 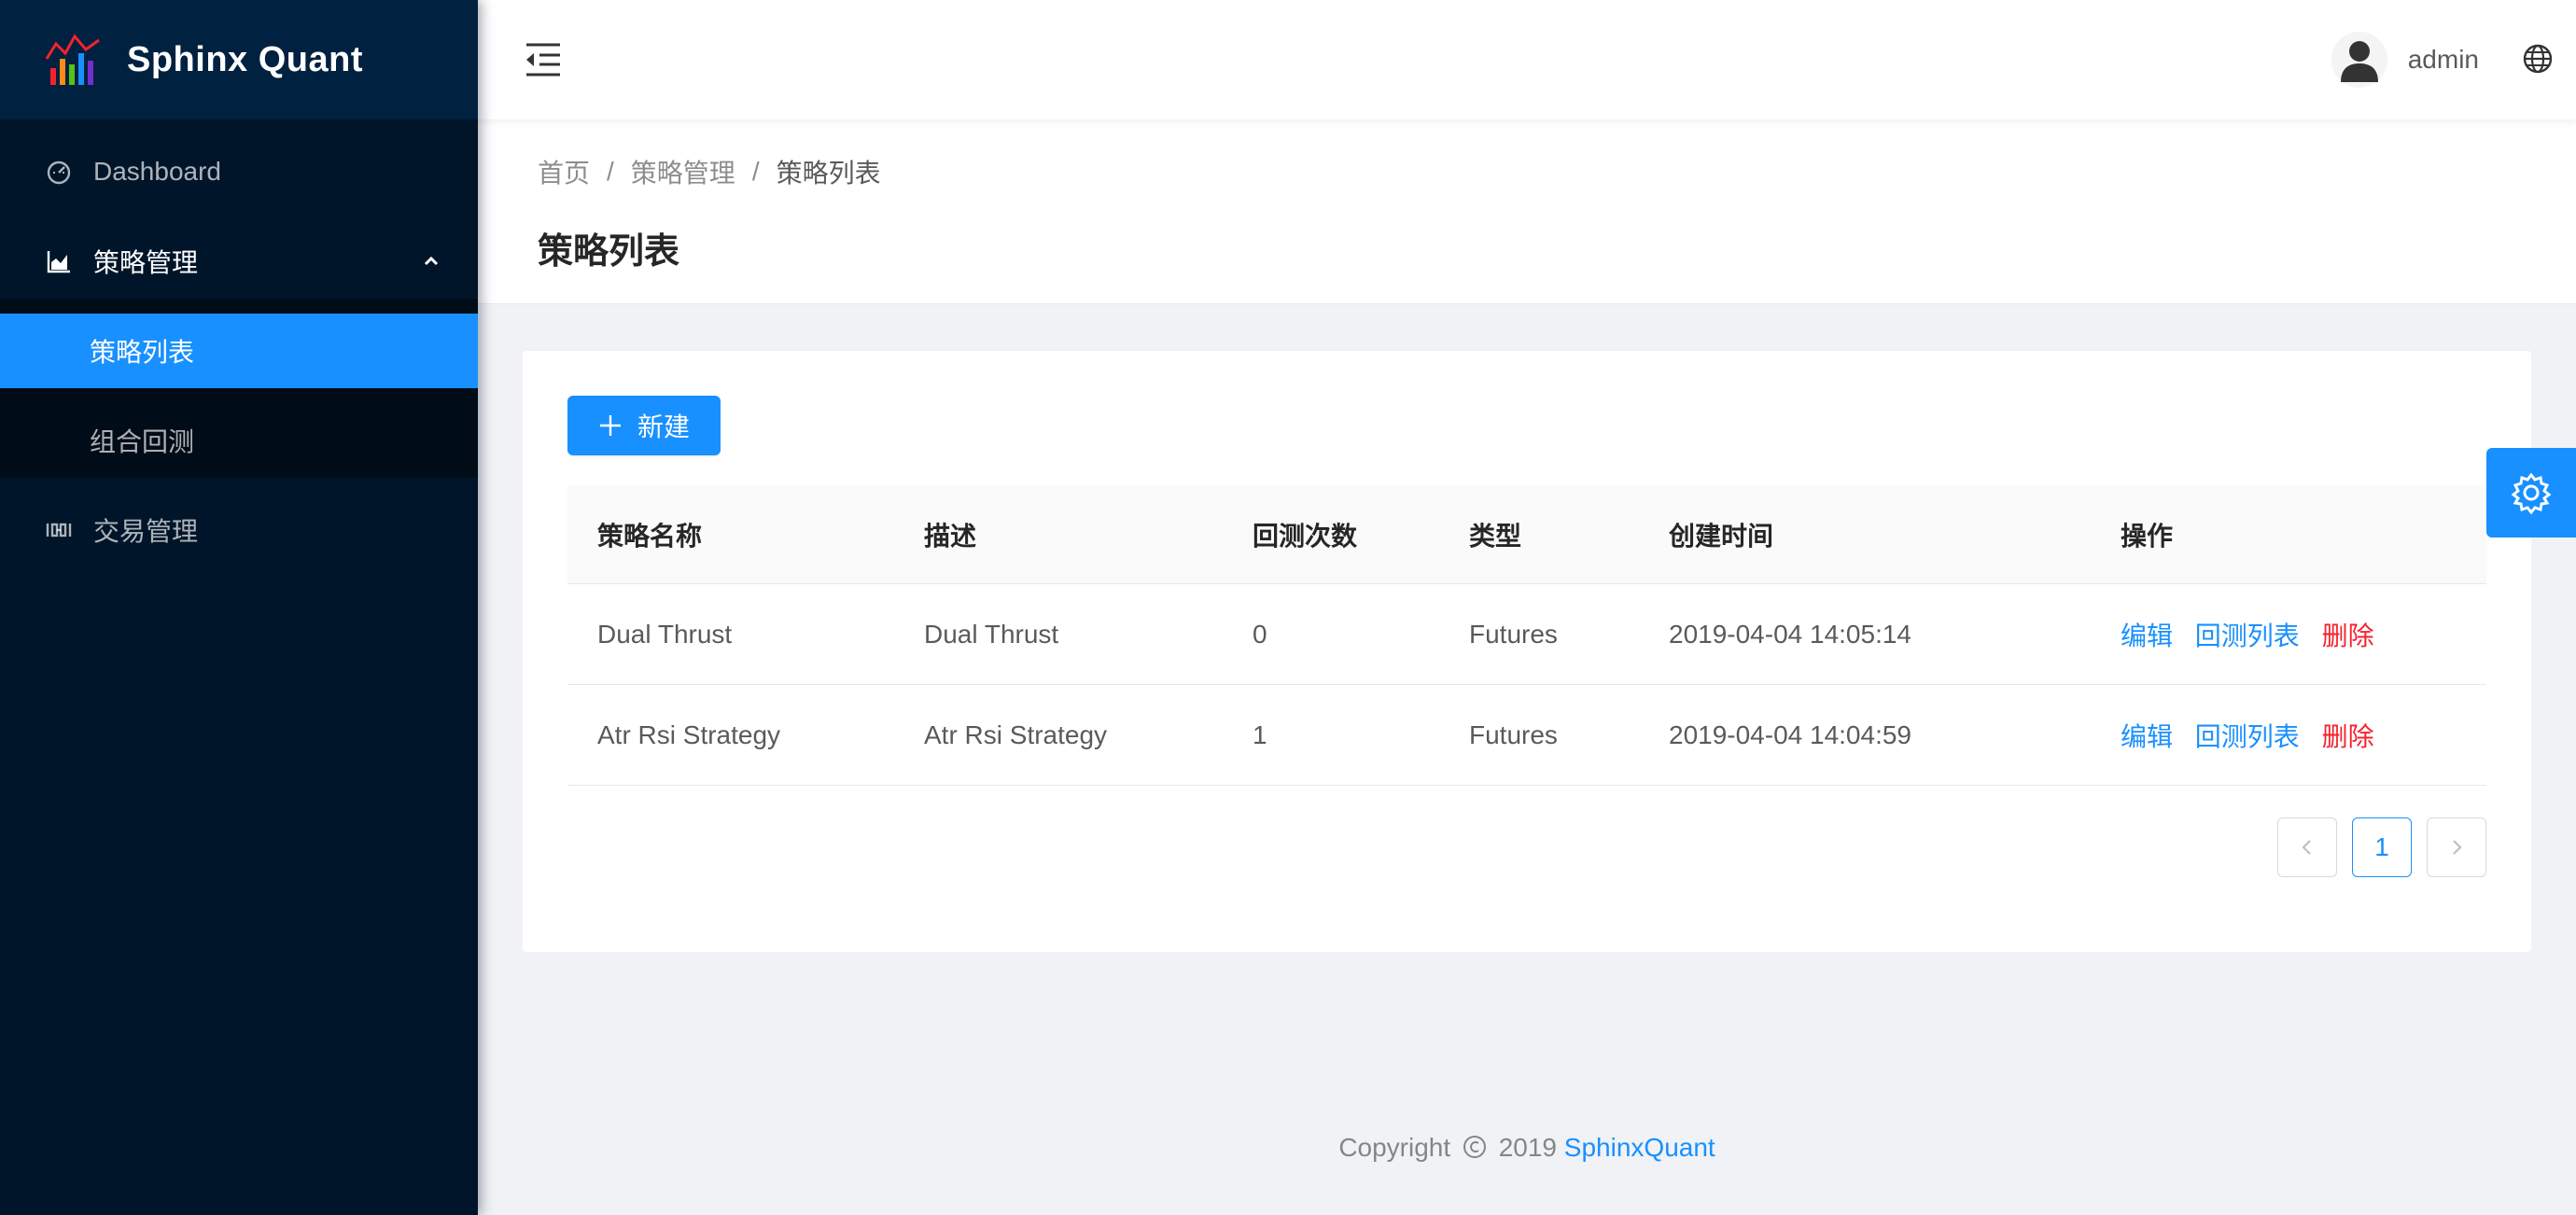 What do you see at coordinates (239, 261) in the screenshot?
I see `sidebar-item-strategy: 策略管理` at bounding box center [239, 261].